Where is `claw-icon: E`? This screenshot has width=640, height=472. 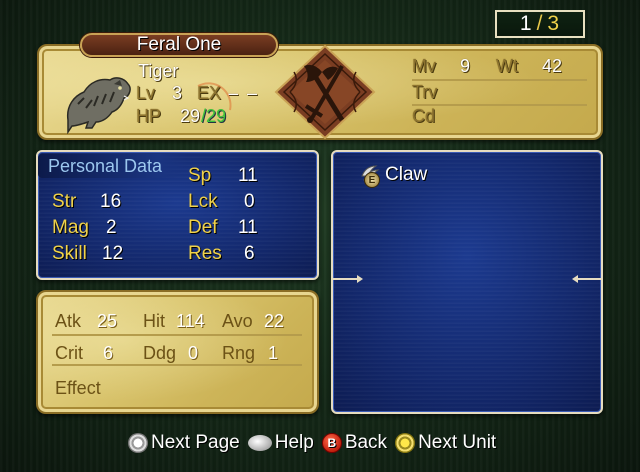 claw-icon: E is located at coordinates (371, 175).